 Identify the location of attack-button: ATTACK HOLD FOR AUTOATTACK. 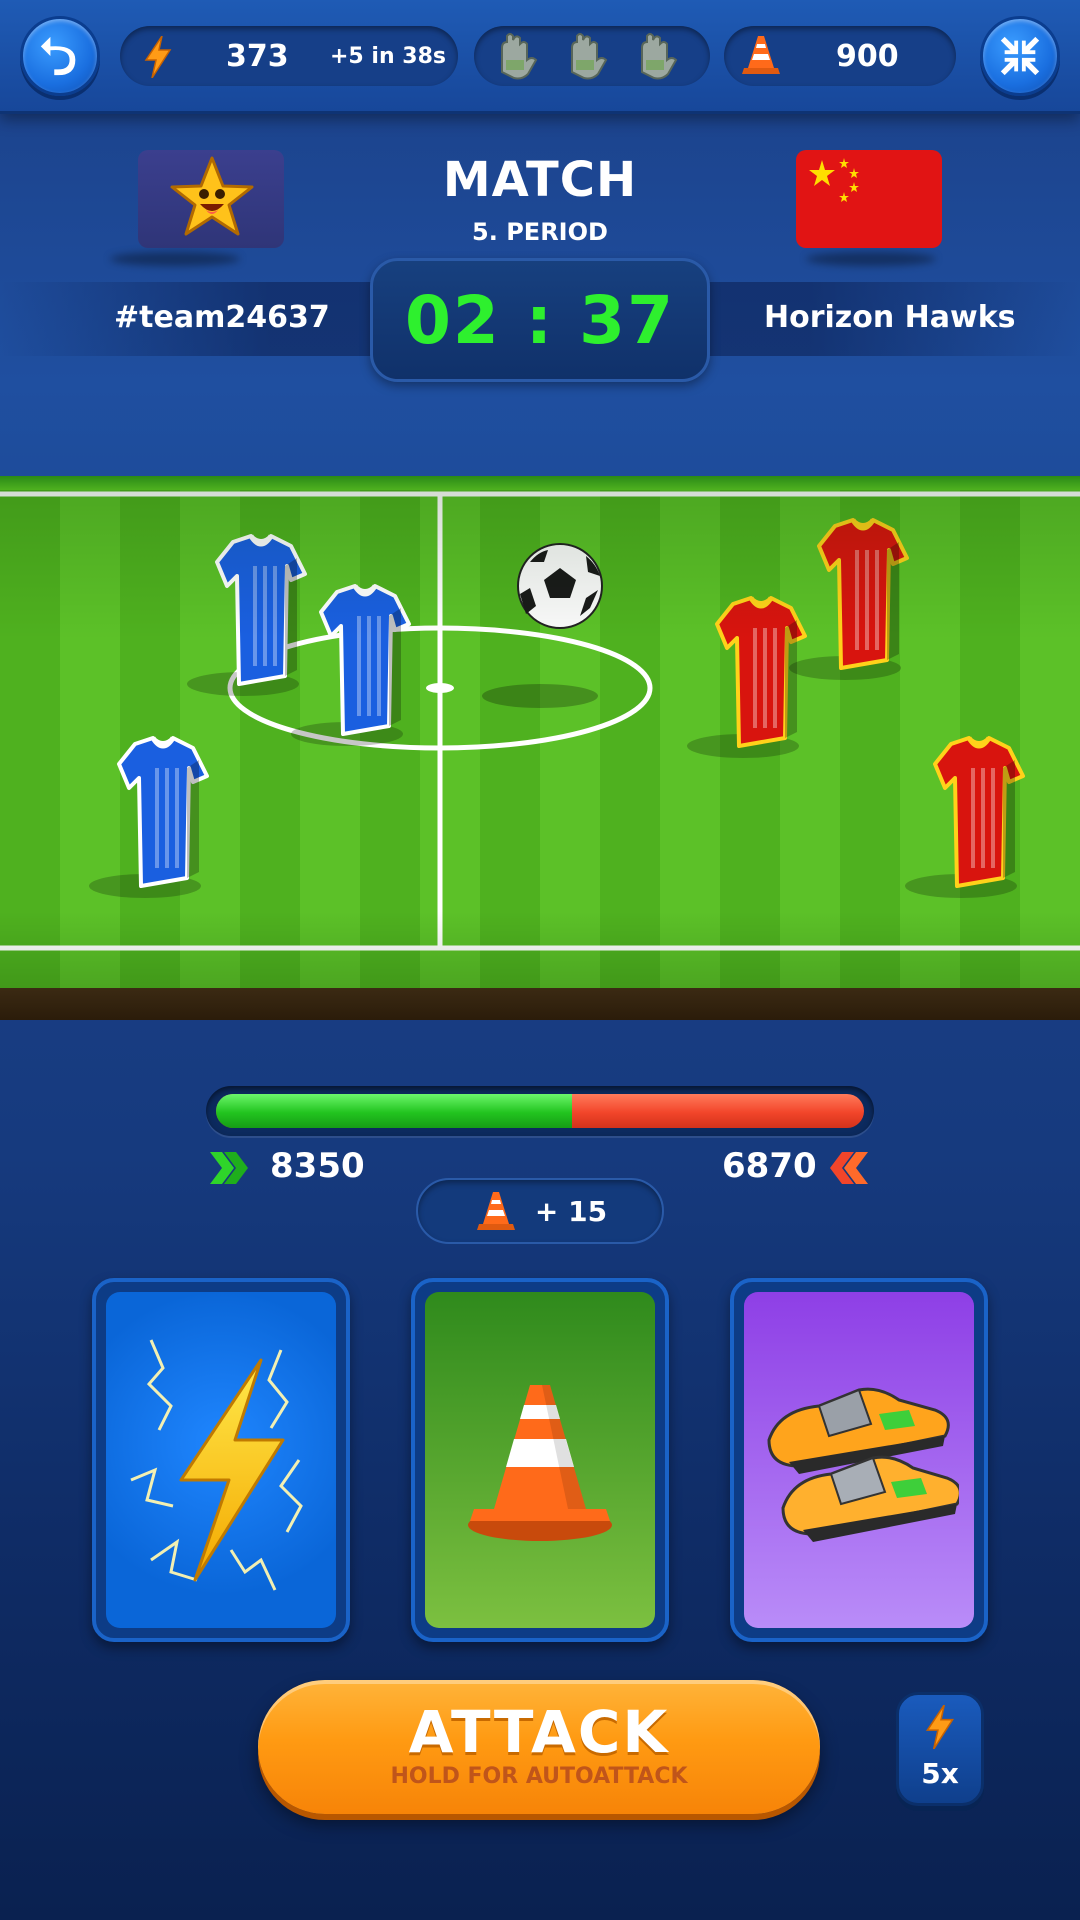
(539, 1747).